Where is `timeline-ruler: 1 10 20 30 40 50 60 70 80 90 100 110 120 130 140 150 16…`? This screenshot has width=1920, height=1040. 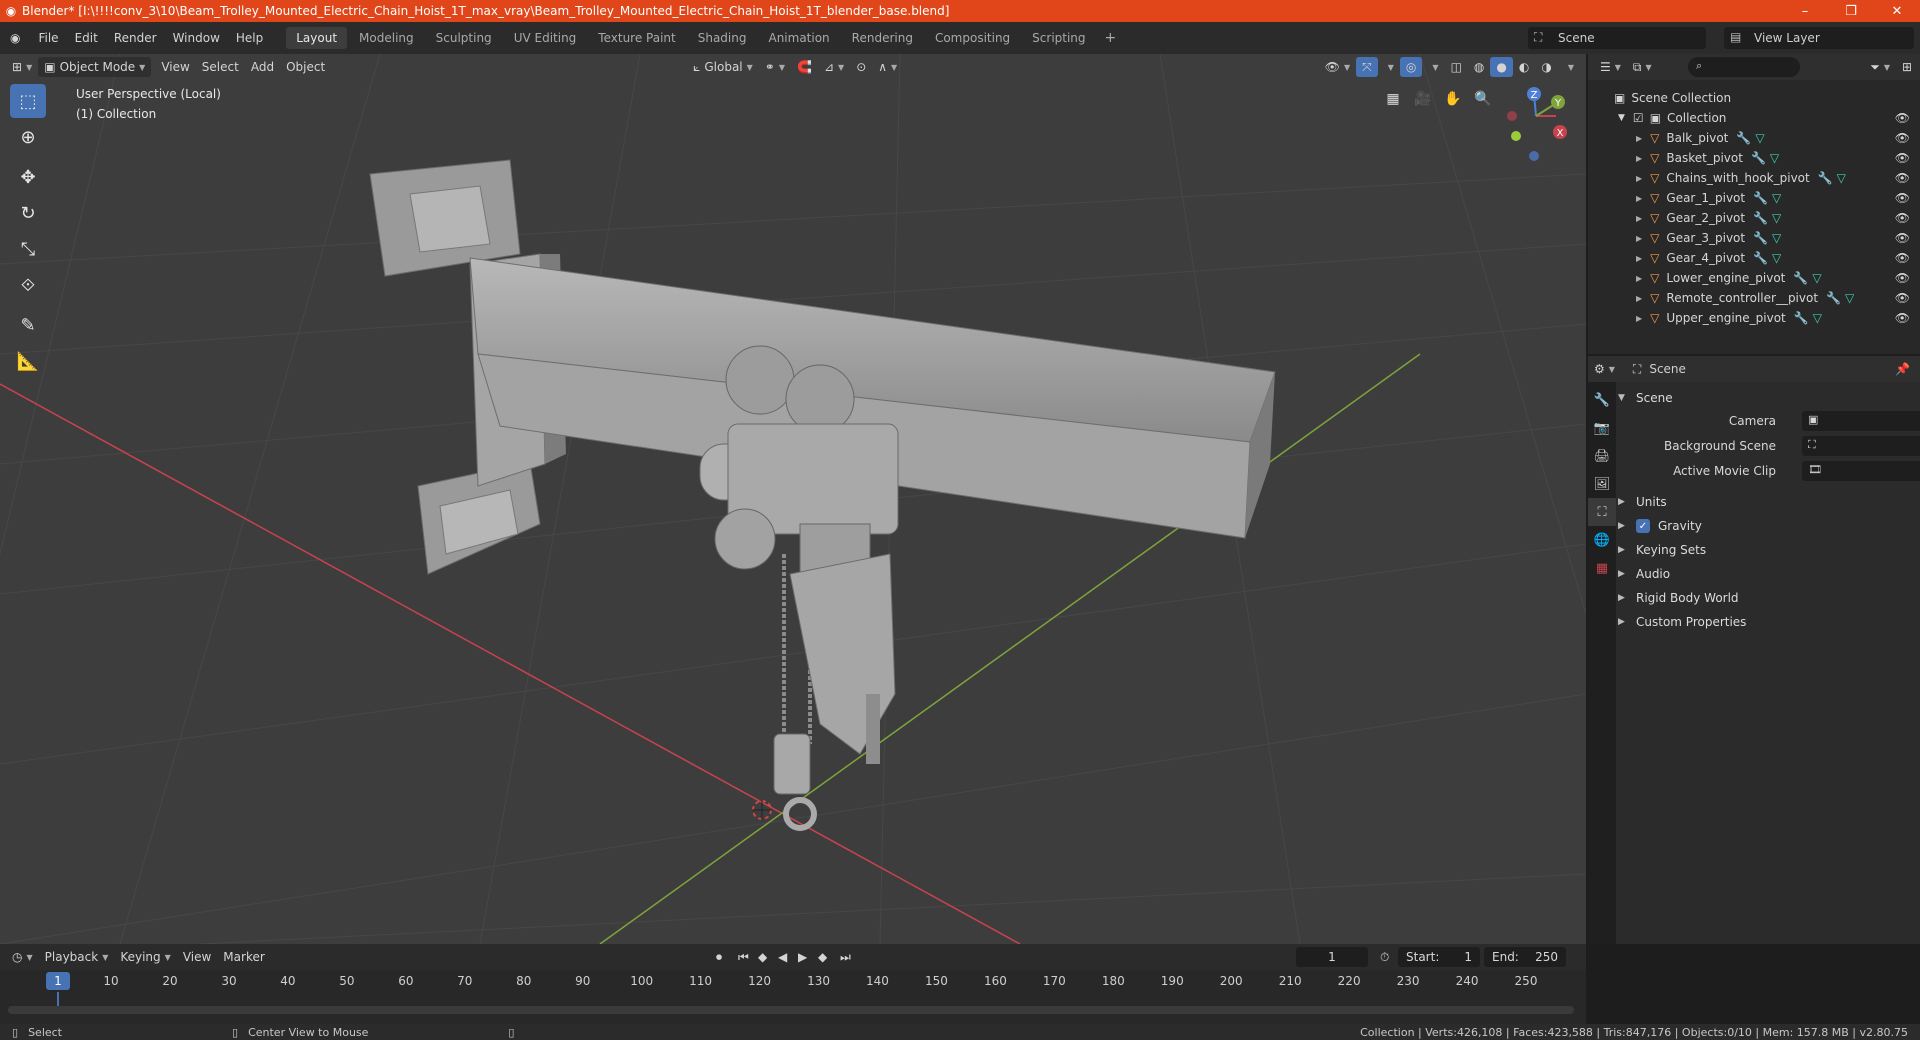
timeline-ruler: 1 10 20 30 40 50 60 70 80 90 100 110 120 130 140 150 16… is located at coordinates (793, 981).